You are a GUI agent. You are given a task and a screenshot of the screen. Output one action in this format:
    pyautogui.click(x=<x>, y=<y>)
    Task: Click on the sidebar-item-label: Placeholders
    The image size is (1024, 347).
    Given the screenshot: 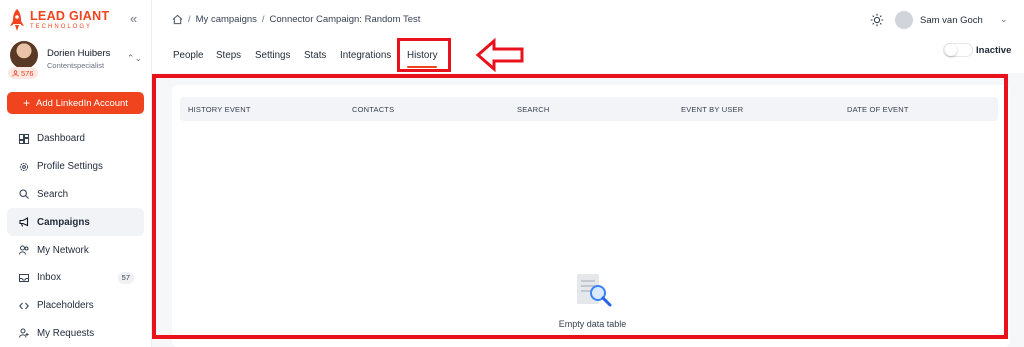 What is the action you would take?
    pyautogui.click(x=65, y=306)
    